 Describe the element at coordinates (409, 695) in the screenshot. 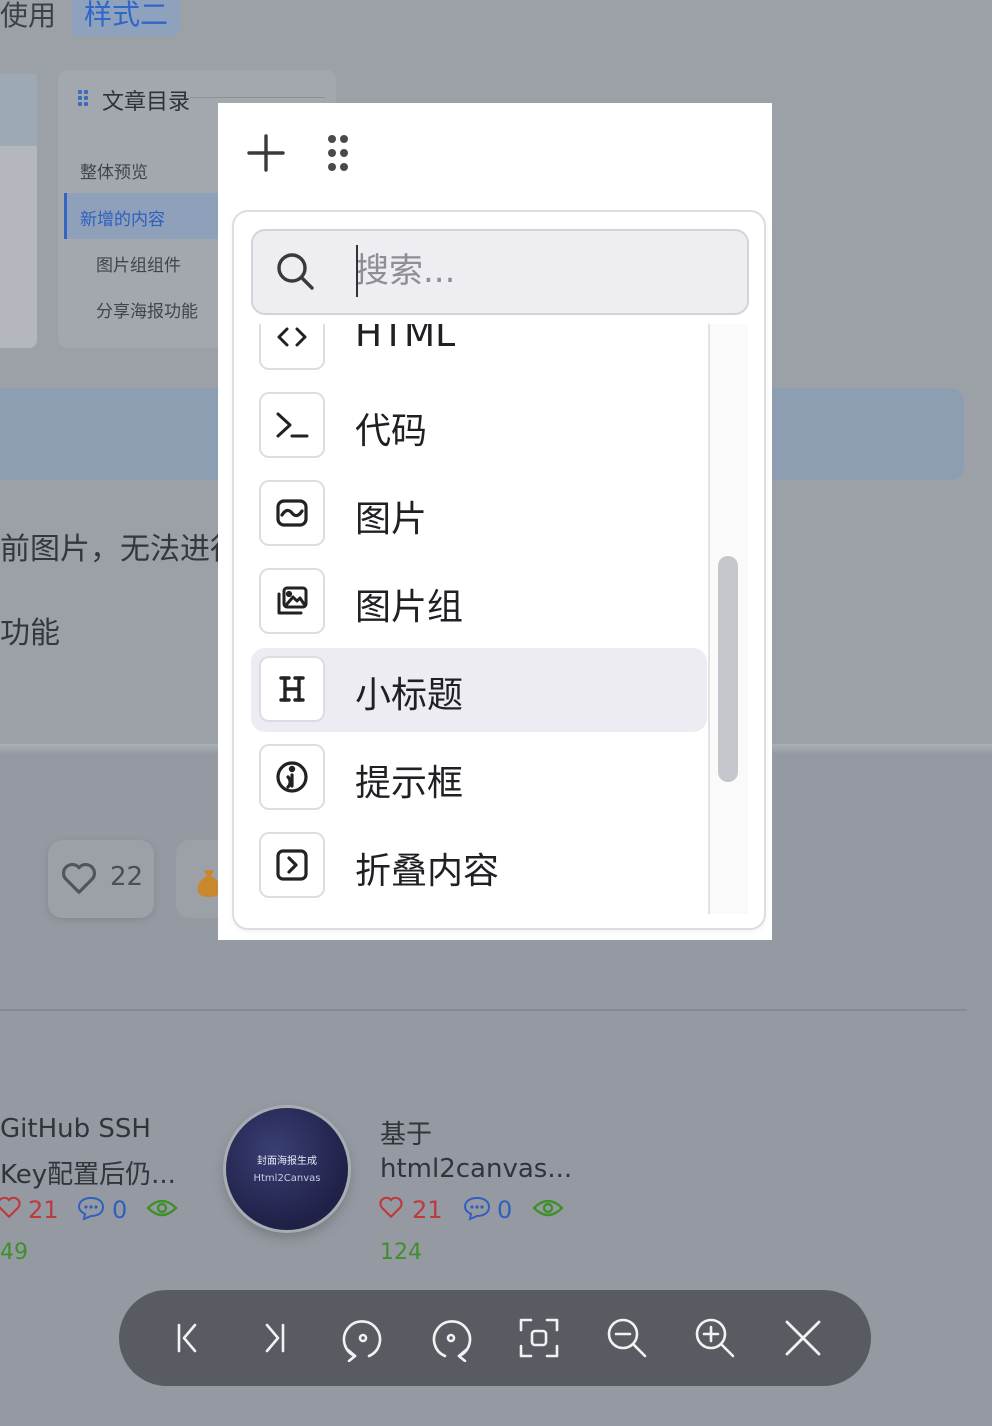

I see `menu-item-label: 小标题` at that location.